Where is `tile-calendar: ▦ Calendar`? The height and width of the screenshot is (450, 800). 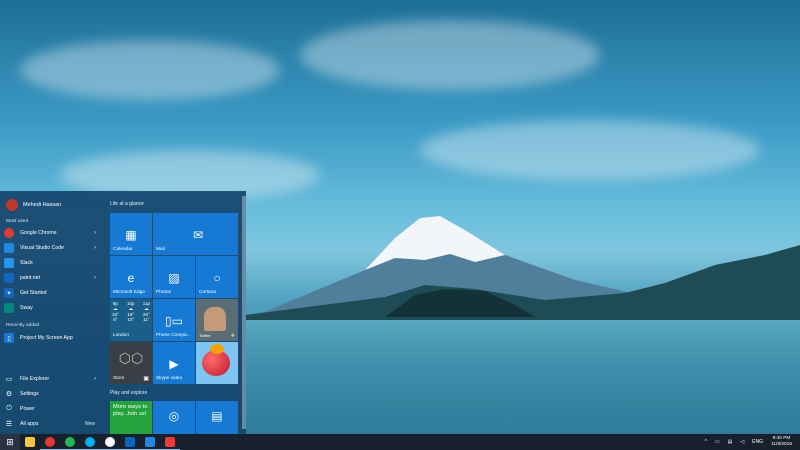 tile-calendar: ▦ Calendar is located at coordinates (131, 234).